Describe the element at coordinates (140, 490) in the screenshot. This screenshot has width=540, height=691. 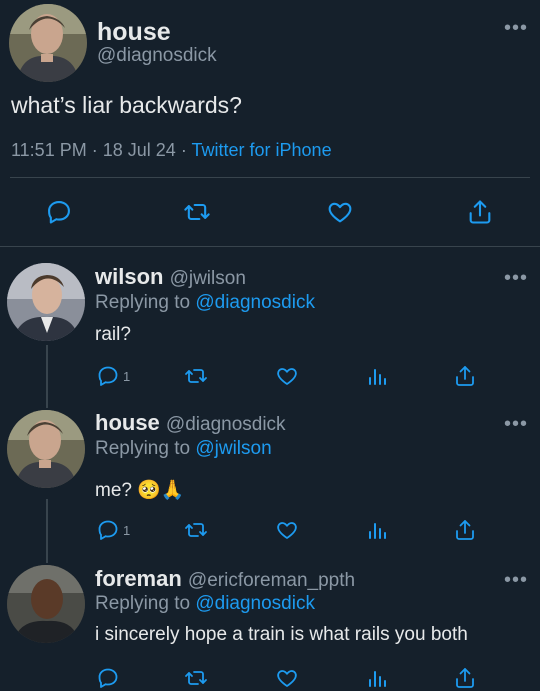
I see `reply-text: me? 🥺🙏` at that location.